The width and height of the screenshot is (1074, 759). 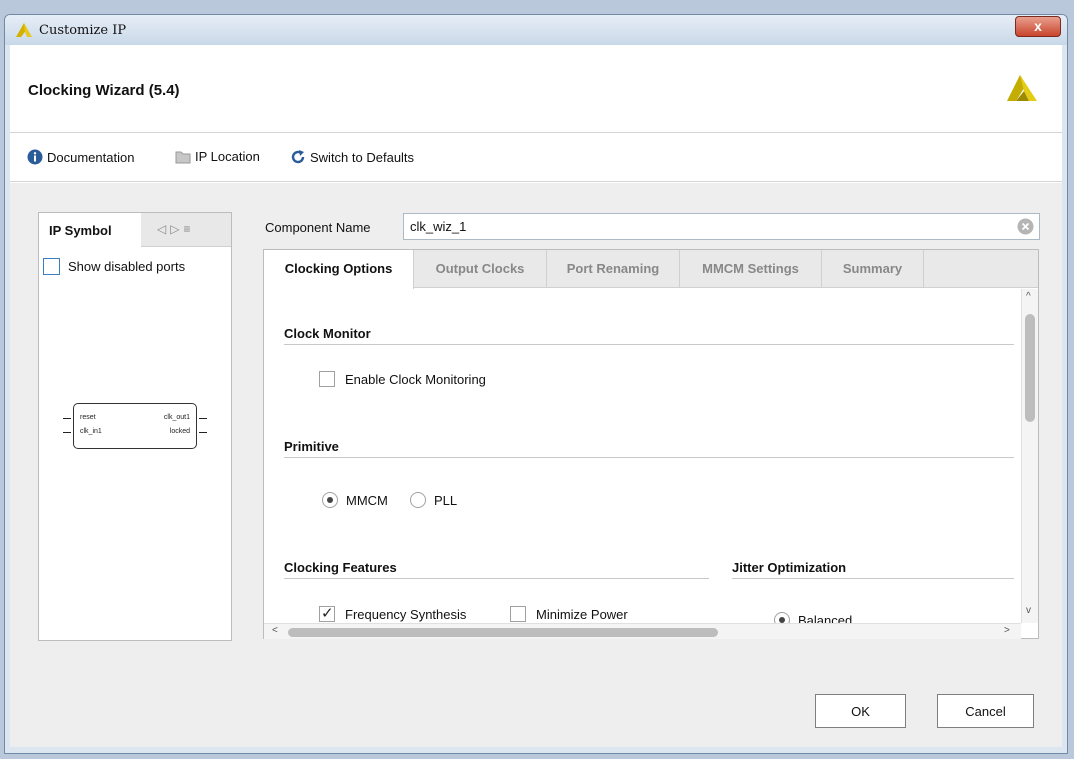 I want to click on horizontal-scrollbar: < >, so click(x=642, y=631).